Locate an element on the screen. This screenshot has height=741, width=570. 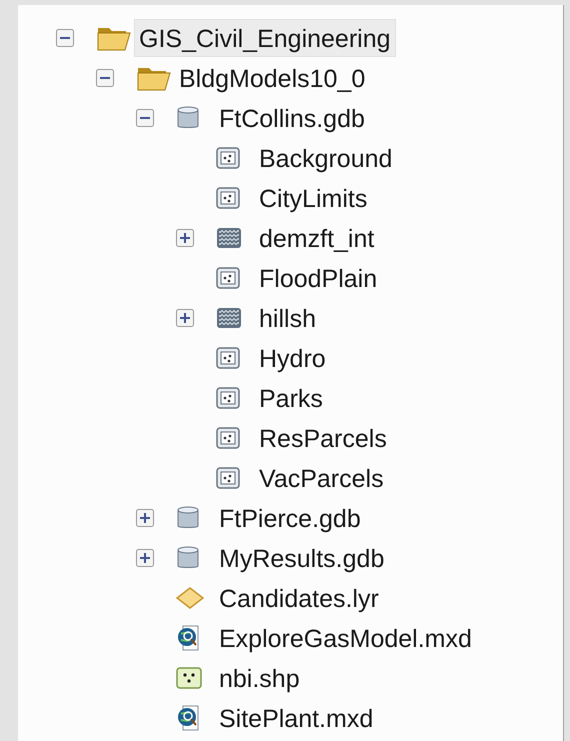
tree-item: FtCollins.gdb is located at coordinates (292, 118).